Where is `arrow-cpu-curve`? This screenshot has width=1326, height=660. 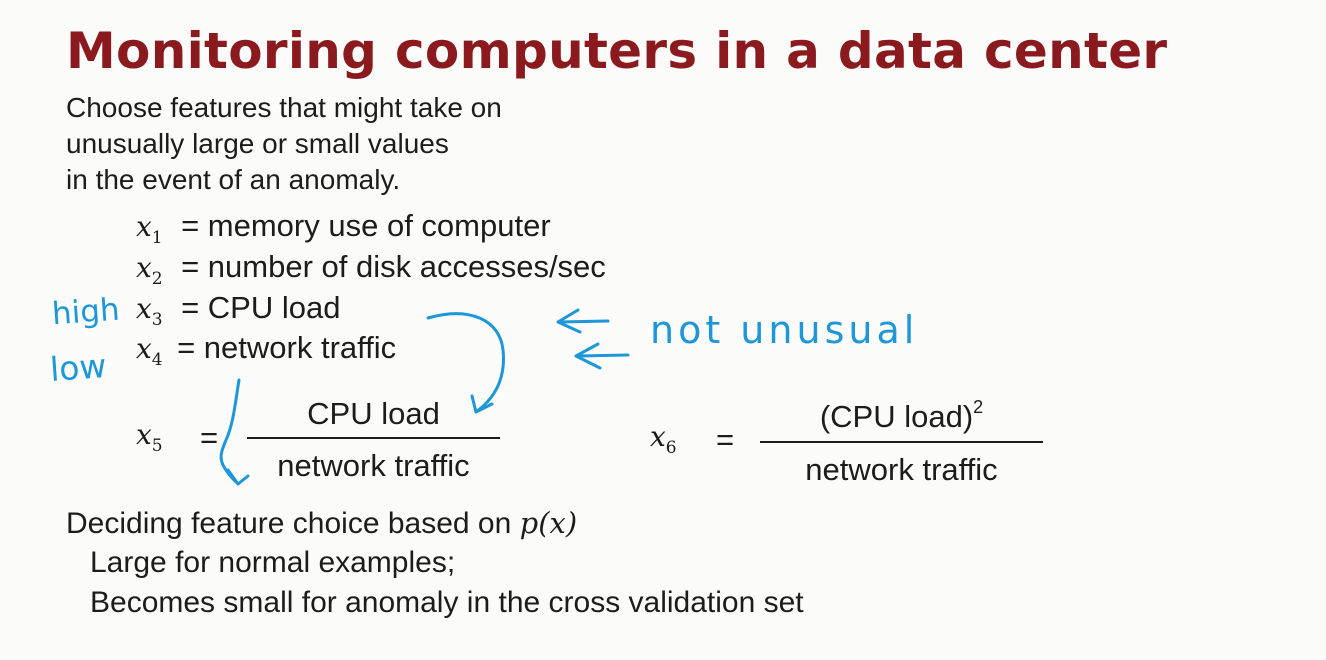
arrow-cpu-curve is located at coordinates (465, 363).